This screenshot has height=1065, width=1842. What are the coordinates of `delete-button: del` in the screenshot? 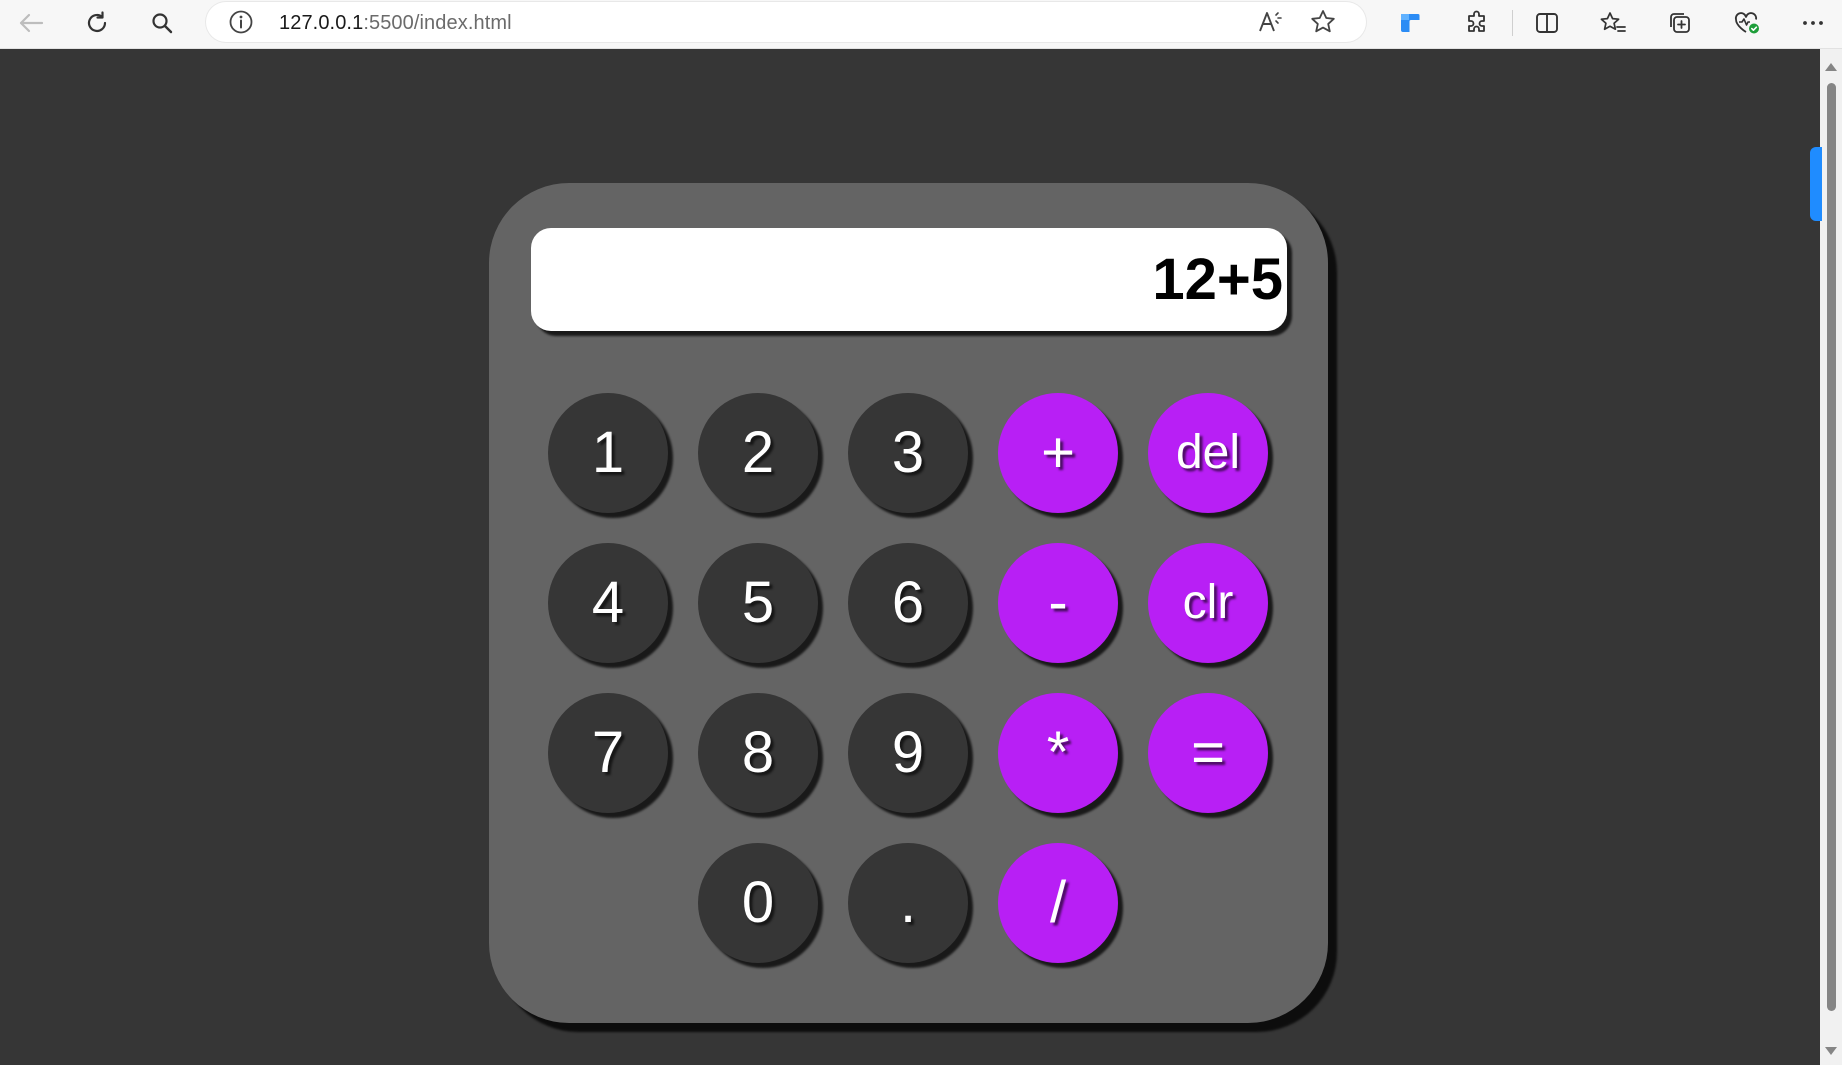 It's located at (1208, 453).